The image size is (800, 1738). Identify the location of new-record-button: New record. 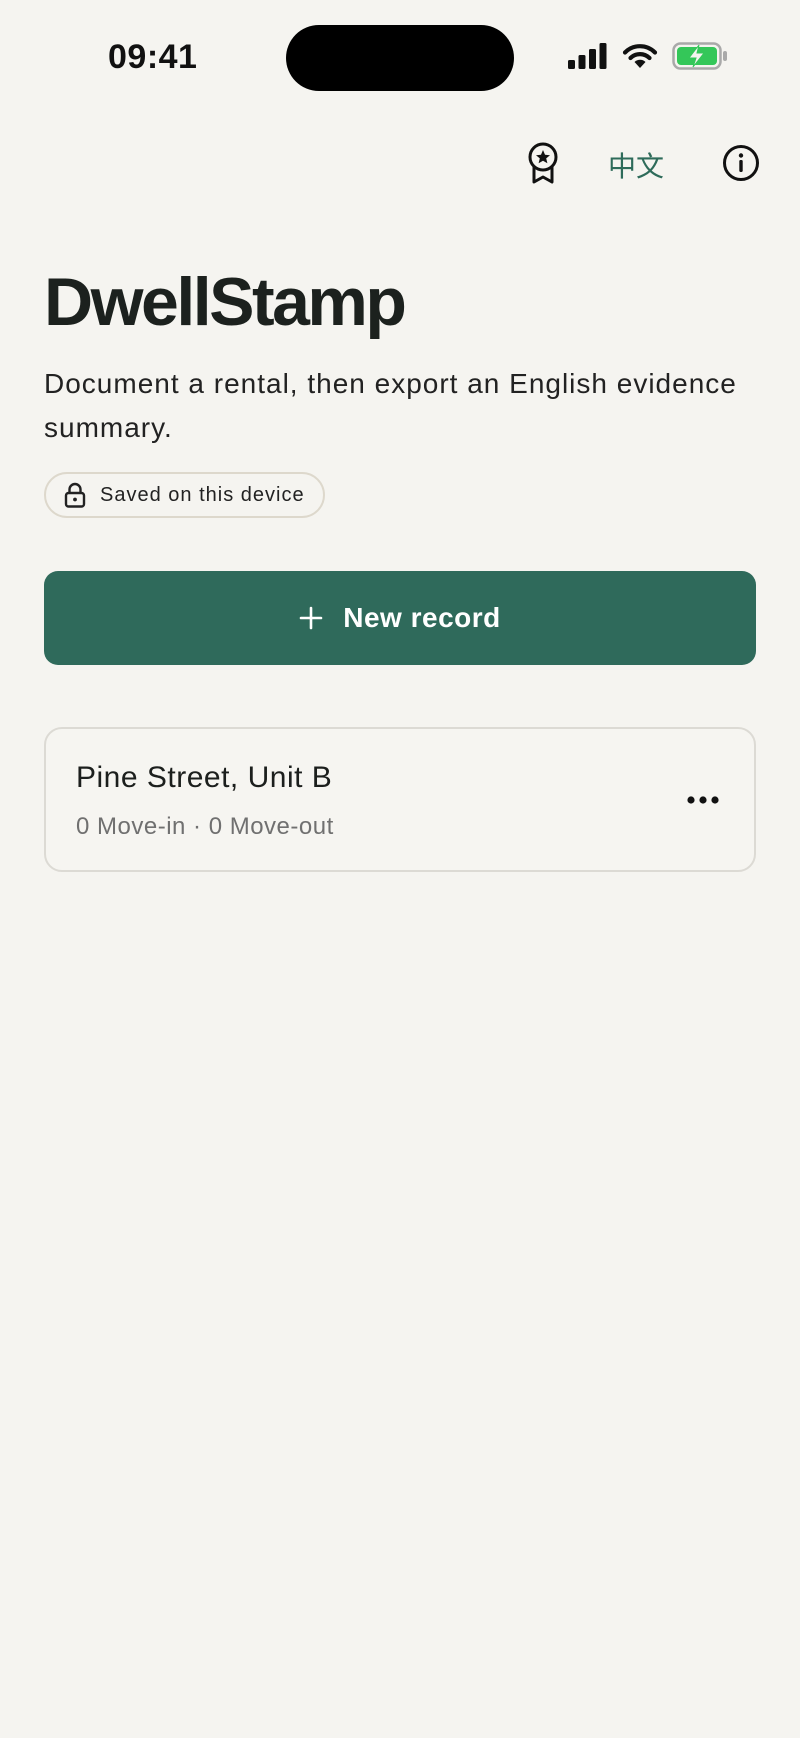
(400, 618).